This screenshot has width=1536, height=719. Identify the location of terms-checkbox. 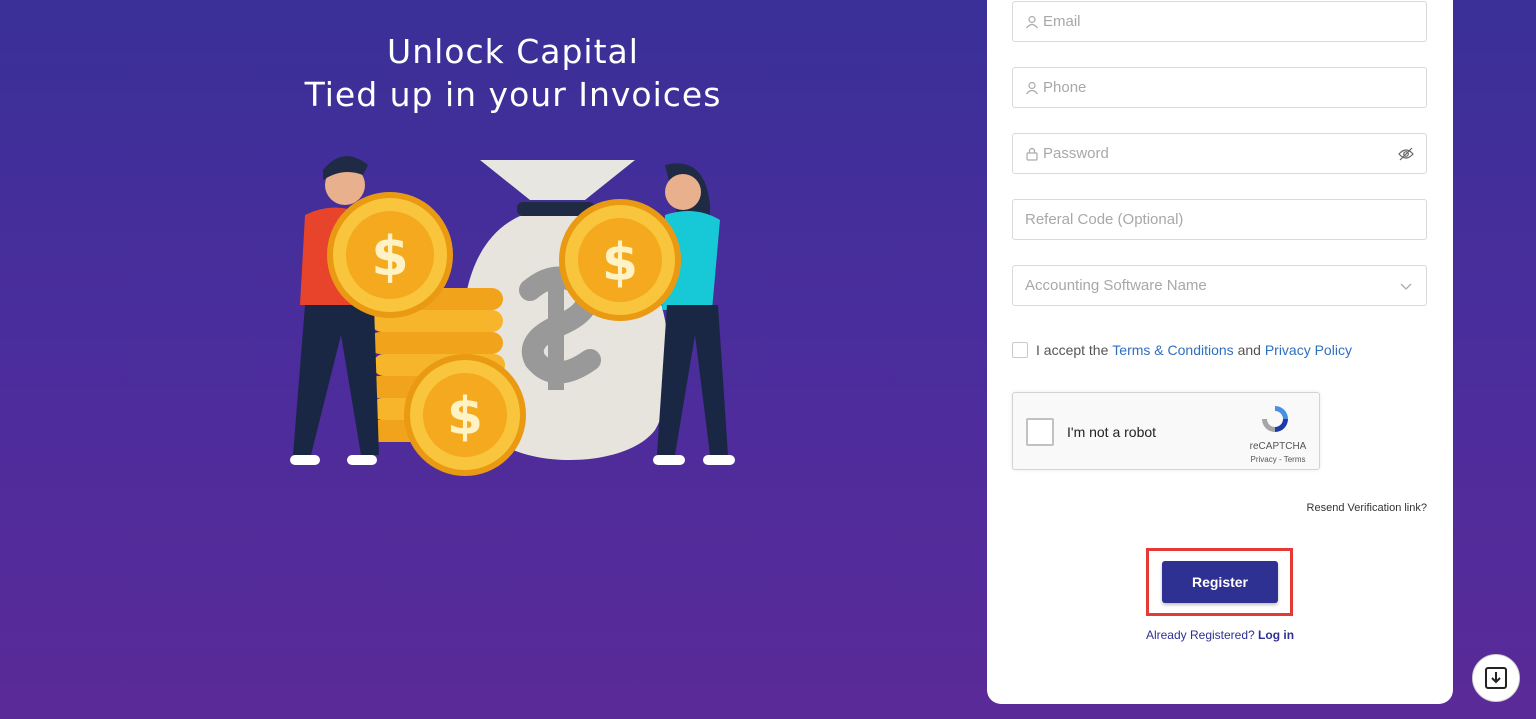
(1020, 350).